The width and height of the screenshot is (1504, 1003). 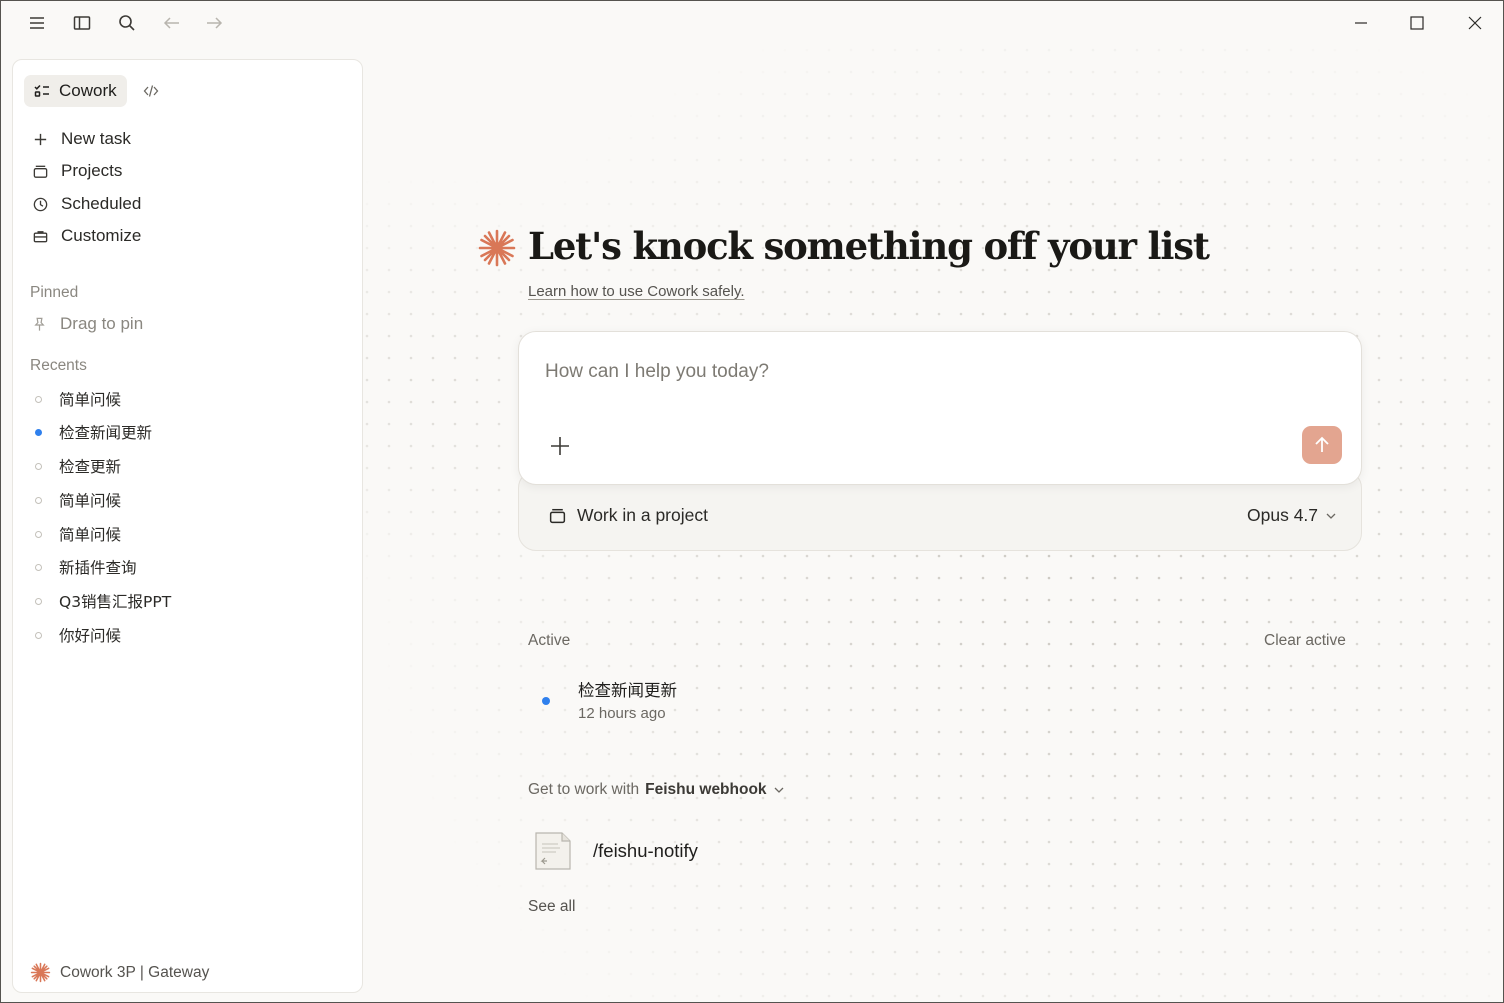 I want to click on briefcase-icon, so click(x=40, y=236).